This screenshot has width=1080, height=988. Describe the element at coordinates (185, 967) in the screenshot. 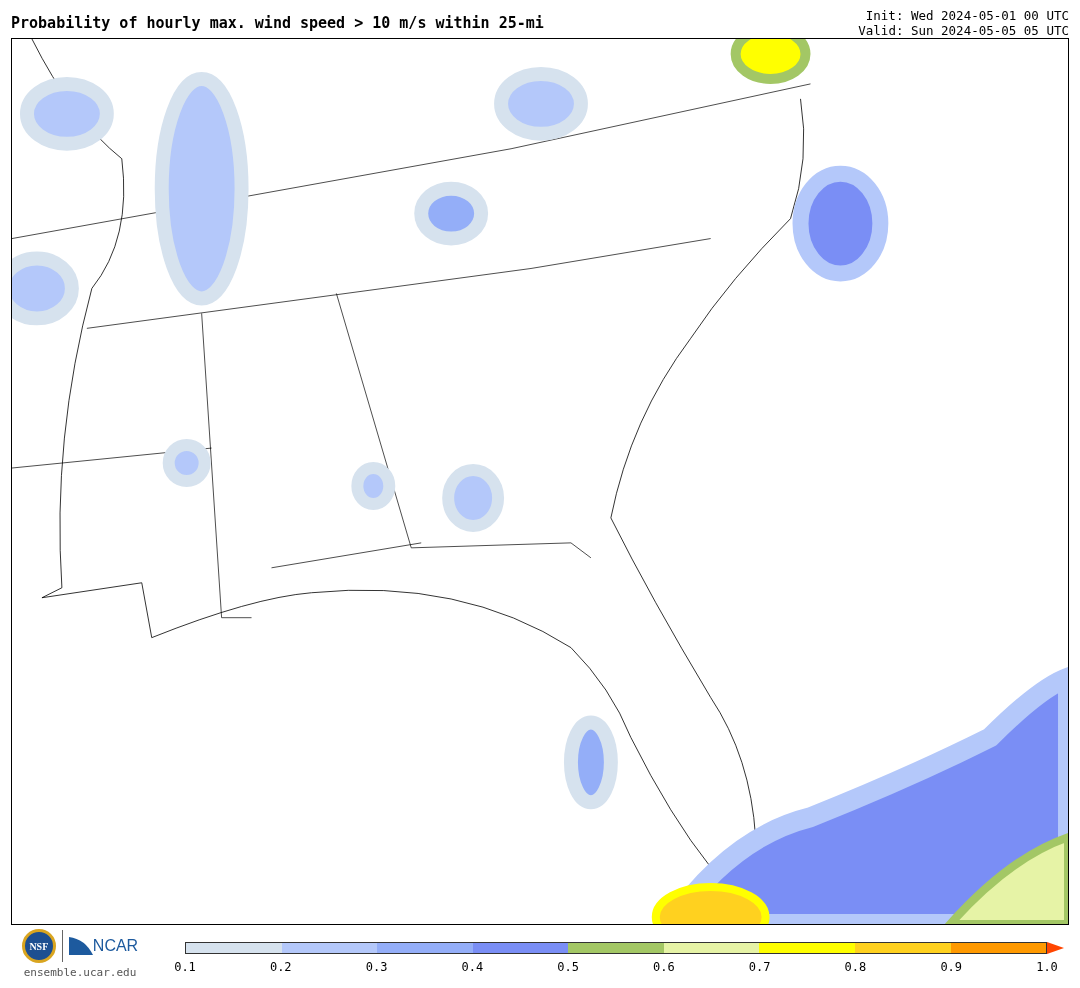

I see `colorbar-tick-label: 0.1` at that location.